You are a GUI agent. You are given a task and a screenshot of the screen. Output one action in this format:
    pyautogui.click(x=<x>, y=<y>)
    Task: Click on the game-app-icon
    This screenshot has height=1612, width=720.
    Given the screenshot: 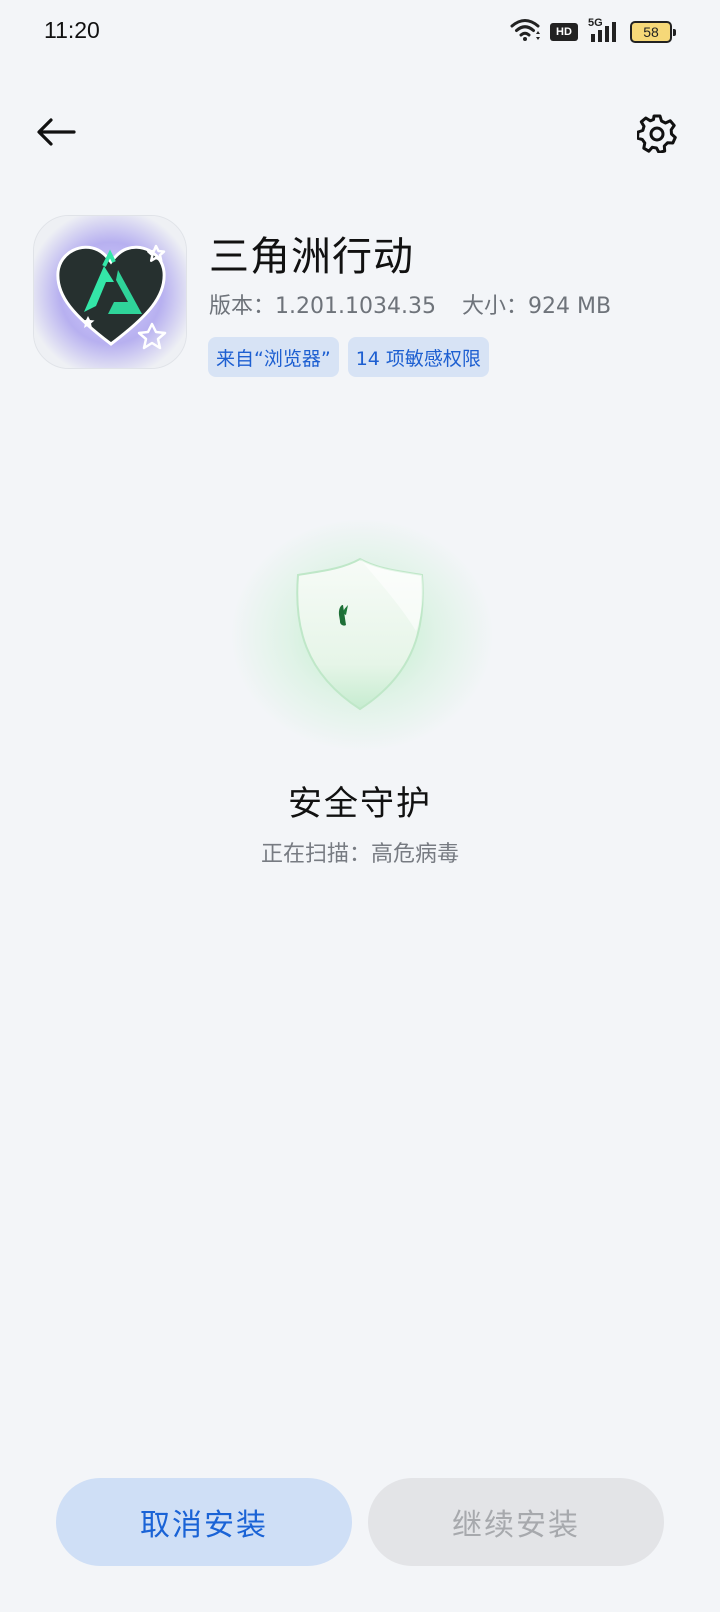 What is the action you would take?
    pyautogui.click(x=110, y=292)
    